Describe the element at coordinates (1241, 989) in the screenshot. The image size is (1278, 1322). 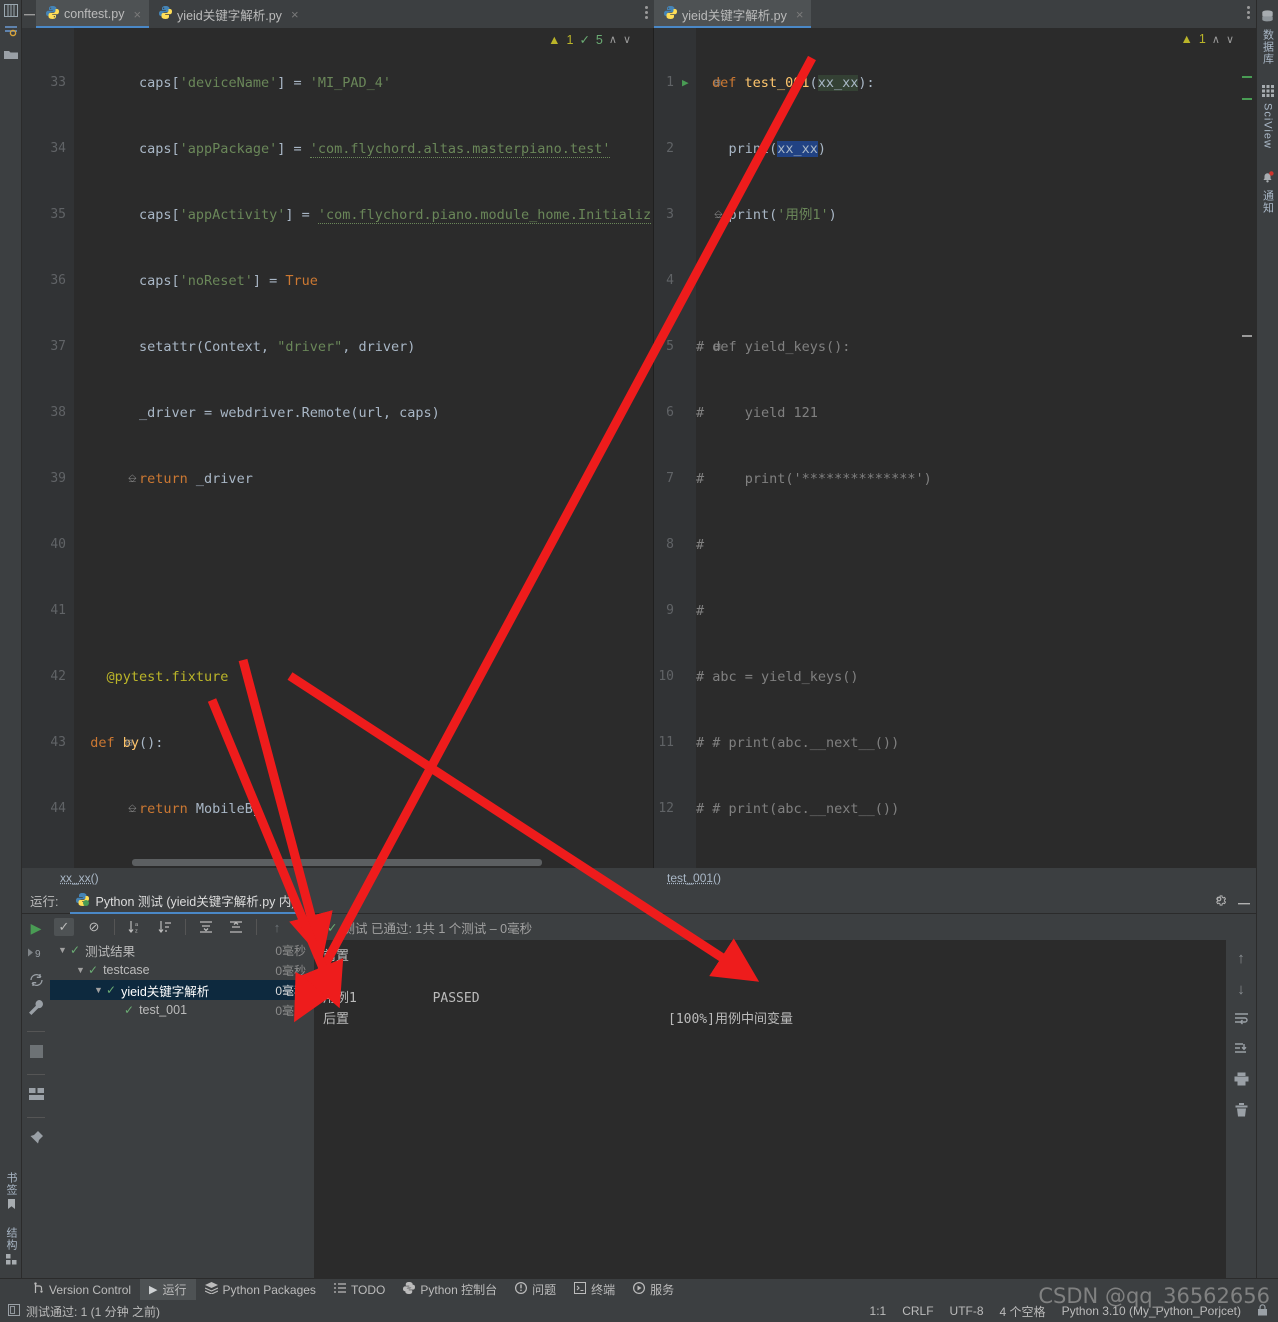
I see `arrow-down-icon: ↓` at that location.